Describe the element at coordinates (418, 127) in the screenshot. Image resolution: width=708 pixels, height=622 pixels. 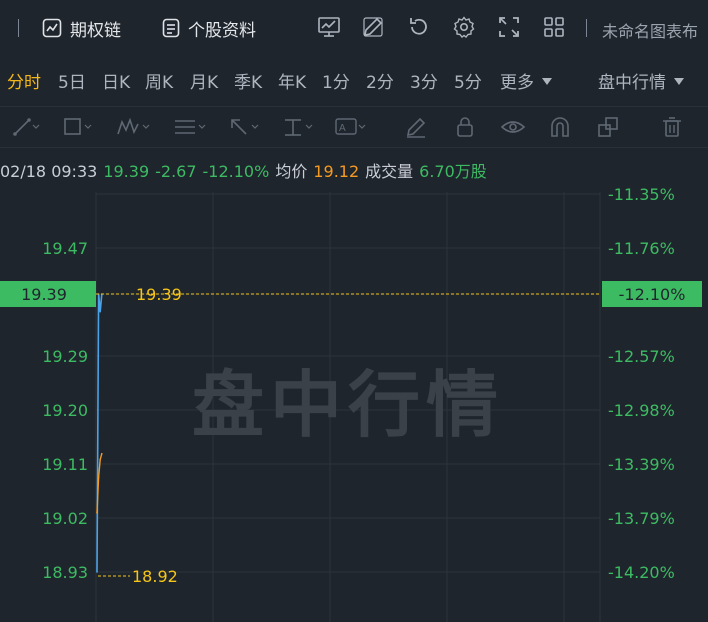
I see `pencil-icon` at that location.